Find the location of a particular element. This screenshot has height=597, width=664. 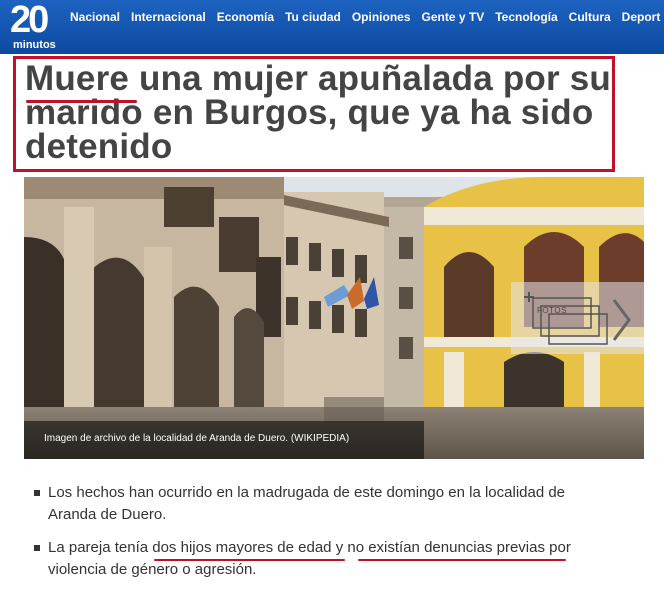

nav-item-tu-ciudad: Tu ciudad is located at coordinates (313, 18).